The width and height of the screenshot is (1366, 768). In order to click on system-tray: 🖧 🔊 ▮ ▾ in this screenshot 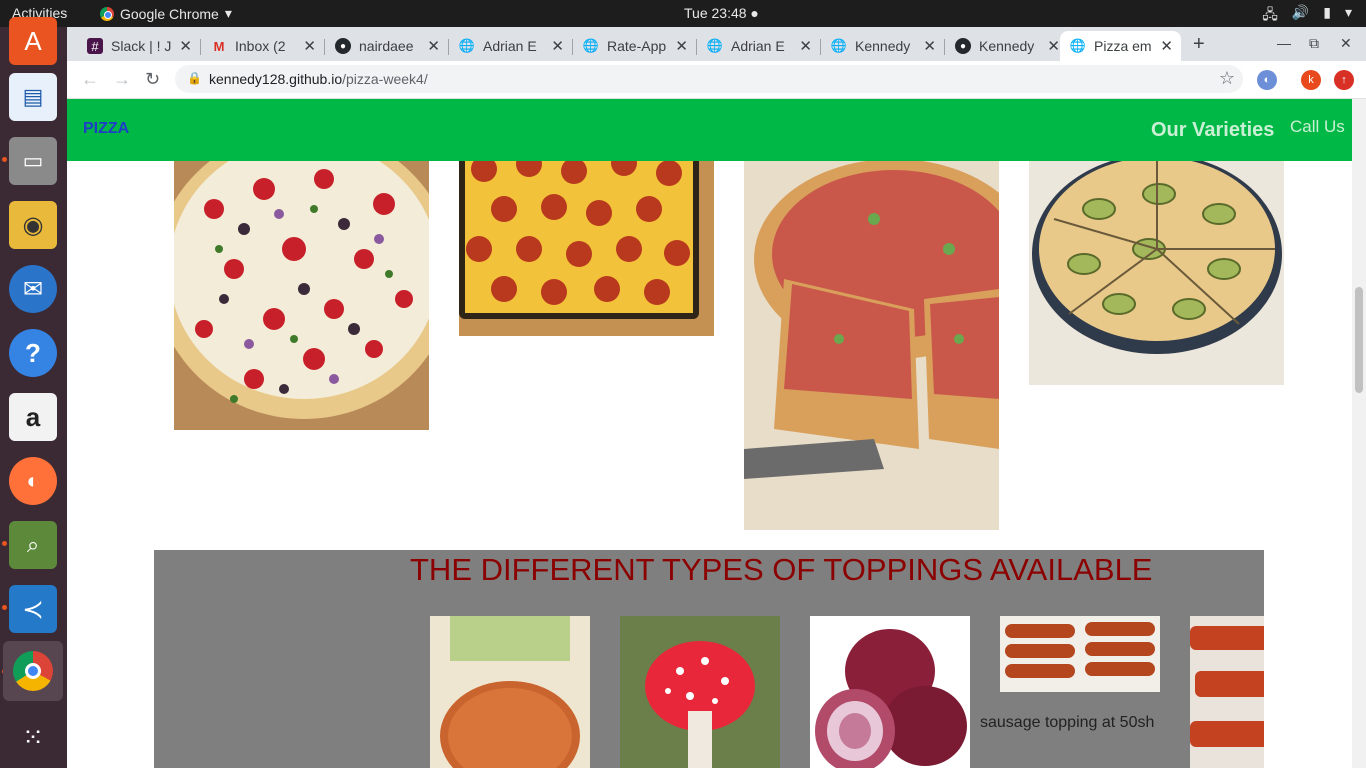, I will do `click(1307, 16)`.